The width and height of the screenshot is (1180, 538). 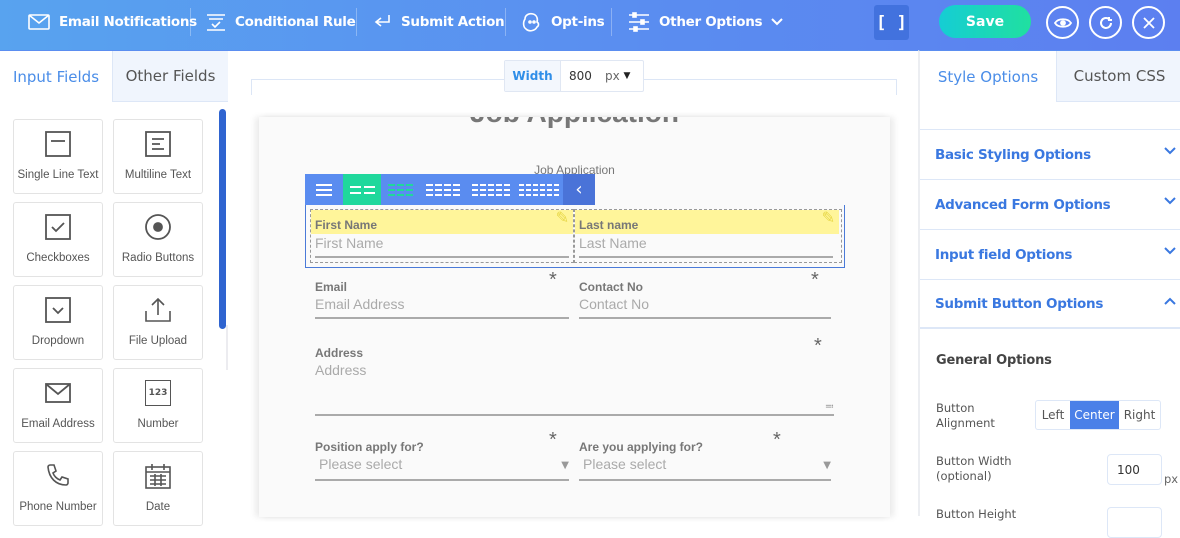 I want to click on width-unit-select: px ▼, so click(x=622, y=76).